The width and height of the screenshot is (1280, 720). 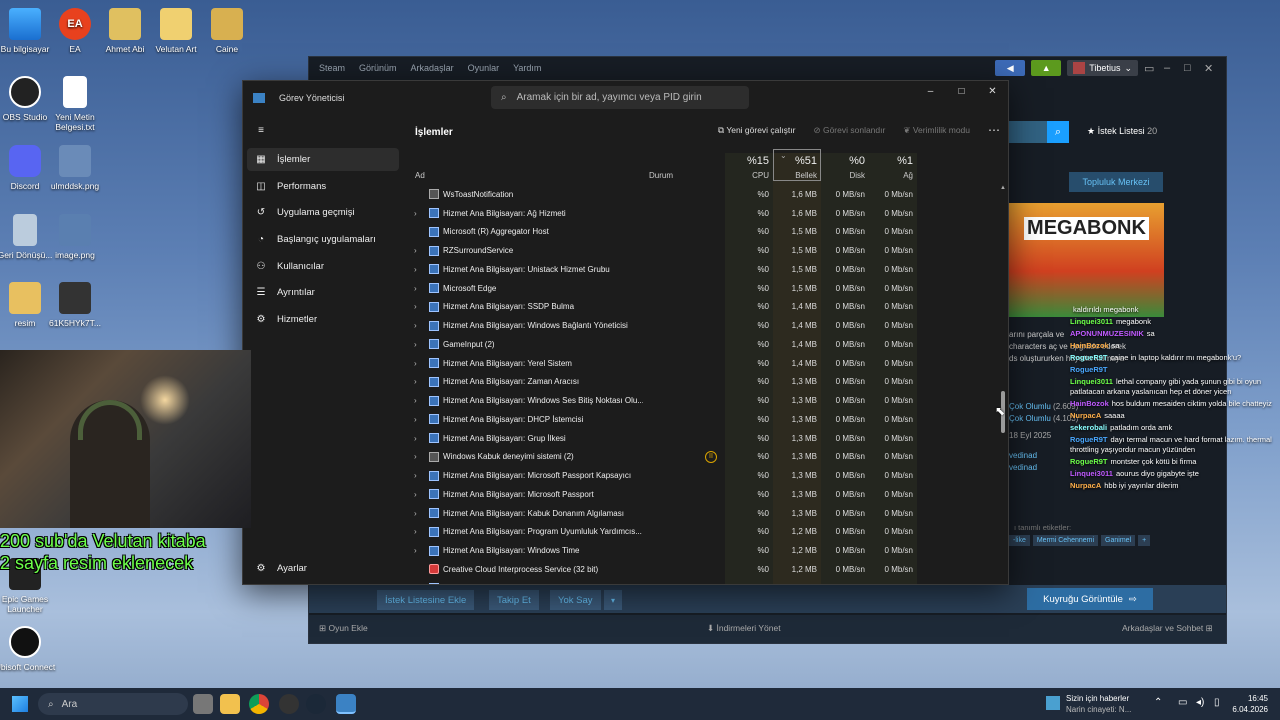 I want to click on header-disk: Disk, so click(x=843, y=175).